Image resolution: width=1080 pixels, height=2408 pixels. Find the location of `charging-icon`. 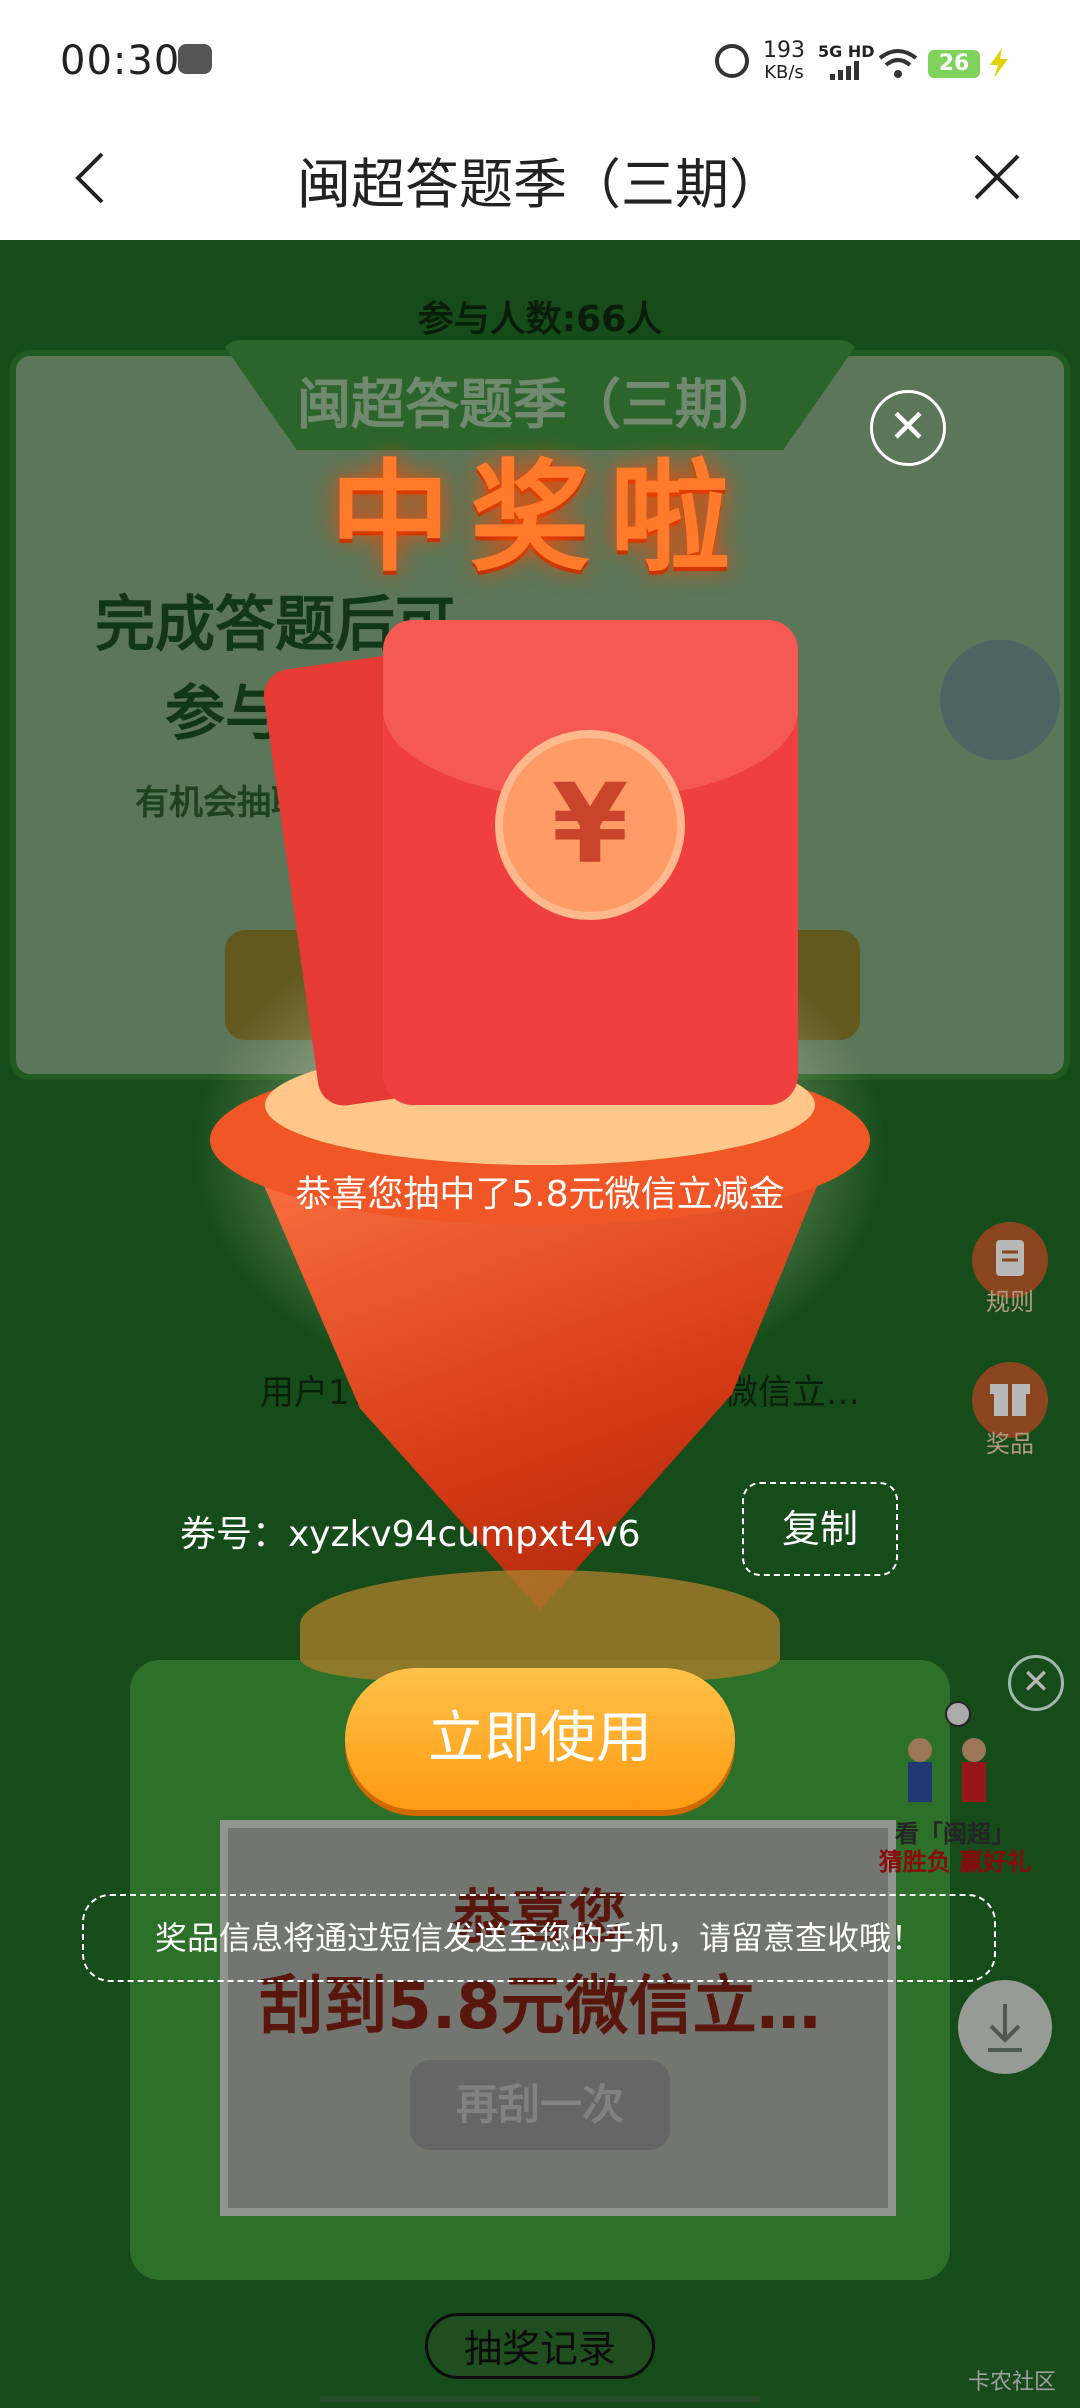

charging-icon is located at coordinates (999, 63).